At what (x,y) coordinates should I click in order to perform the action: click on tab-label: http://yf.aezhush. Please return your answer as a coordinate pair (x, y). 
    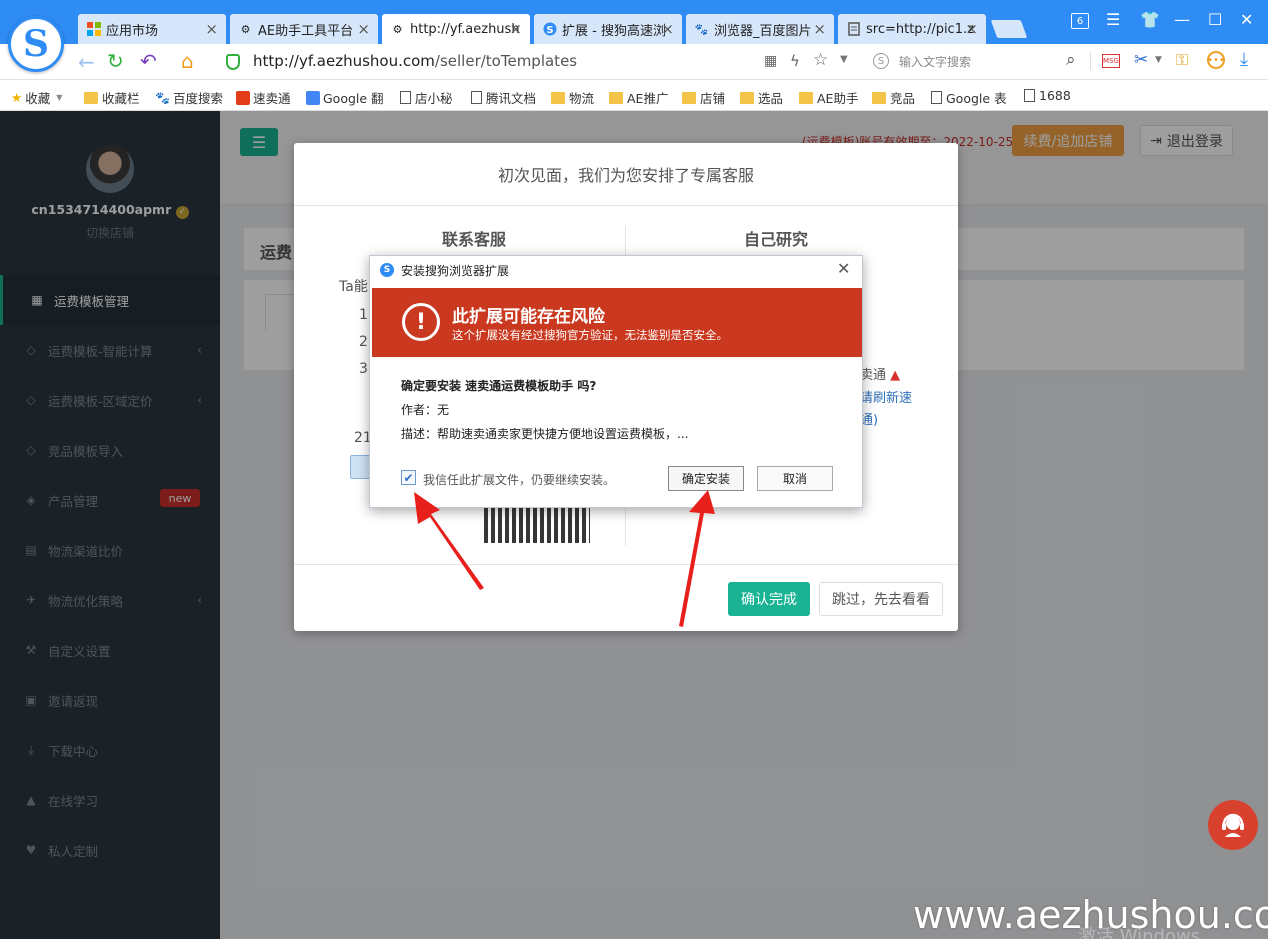
    Looking at the image, I should click on (465, 29).